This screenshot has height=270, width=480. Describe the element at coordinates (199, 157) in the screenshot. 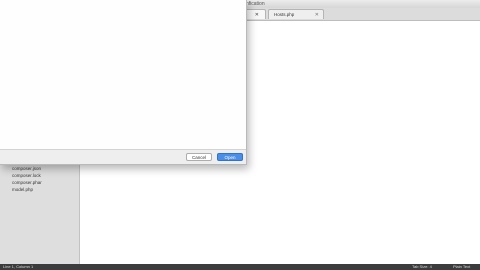

I see `cancel-button: Cancel` at that location.